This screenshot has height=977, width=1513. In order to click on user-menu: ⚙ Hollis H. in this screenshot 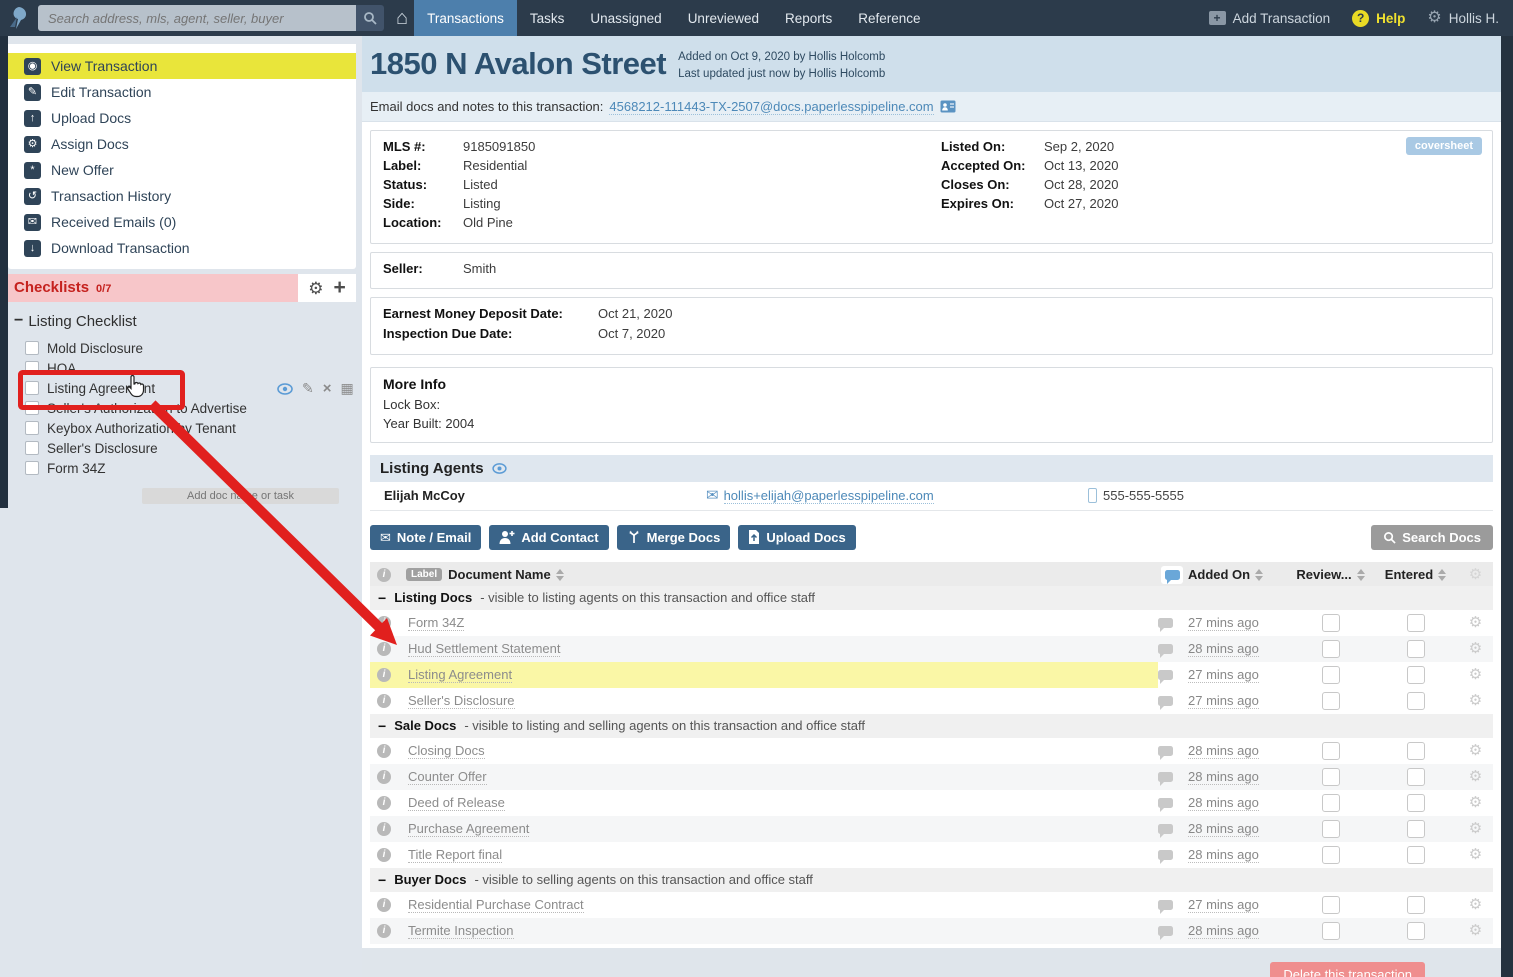, I will do `click(1463, 18)`.